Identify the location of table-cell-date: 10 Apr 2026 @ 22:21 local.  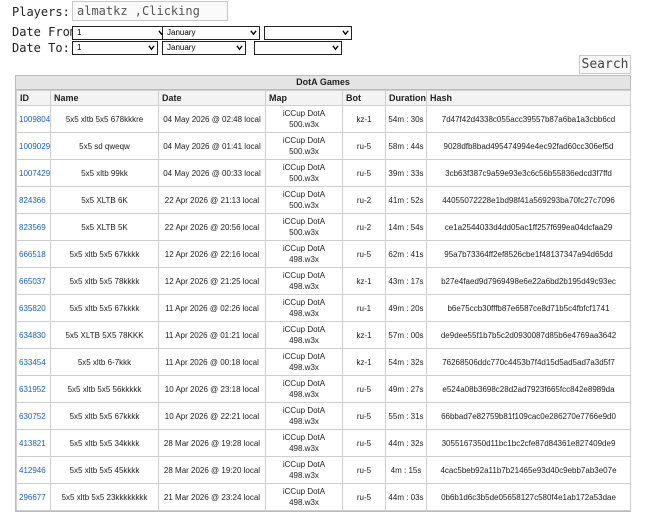
(212, 416).